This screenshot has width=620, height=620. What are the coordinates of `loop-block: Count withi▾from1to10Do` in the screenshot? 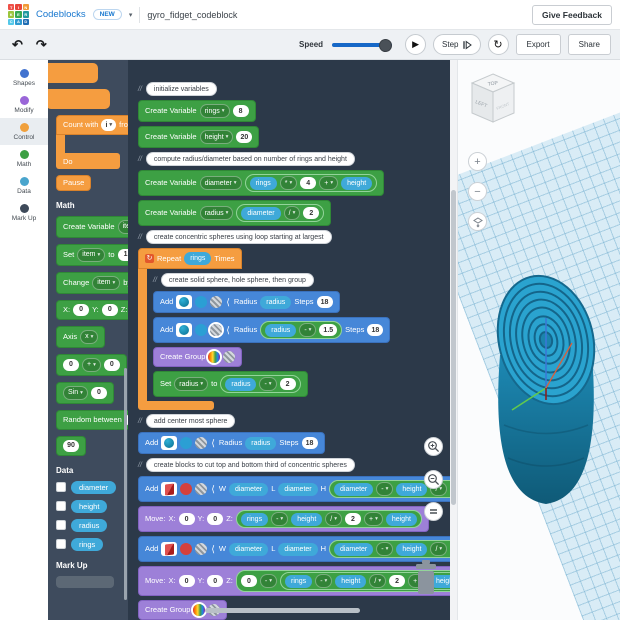 It's located at (92, 142).